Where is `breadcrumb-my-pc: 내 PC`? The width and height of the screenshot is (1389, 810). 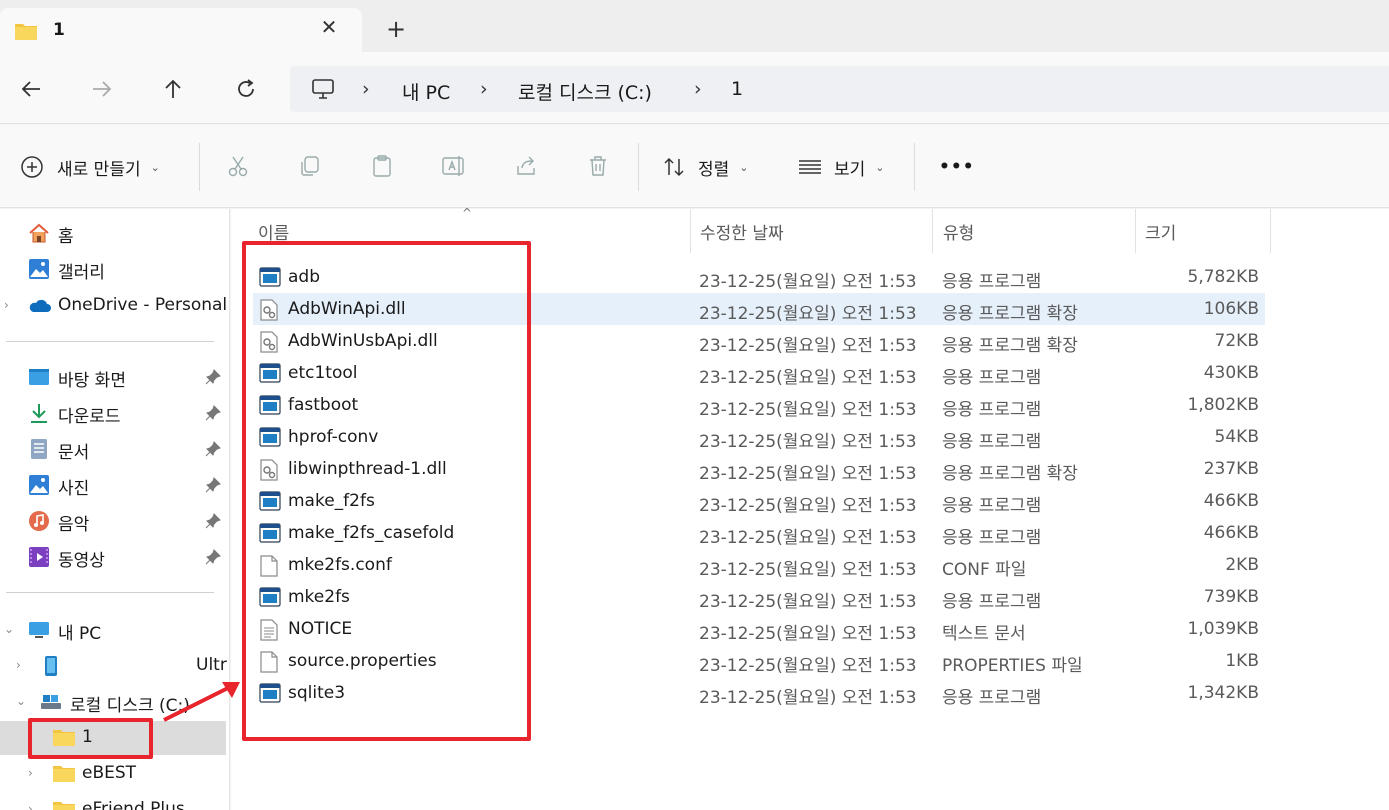 breadcrumb-my-pc: 내 PC is located at coordinates (426, 91).